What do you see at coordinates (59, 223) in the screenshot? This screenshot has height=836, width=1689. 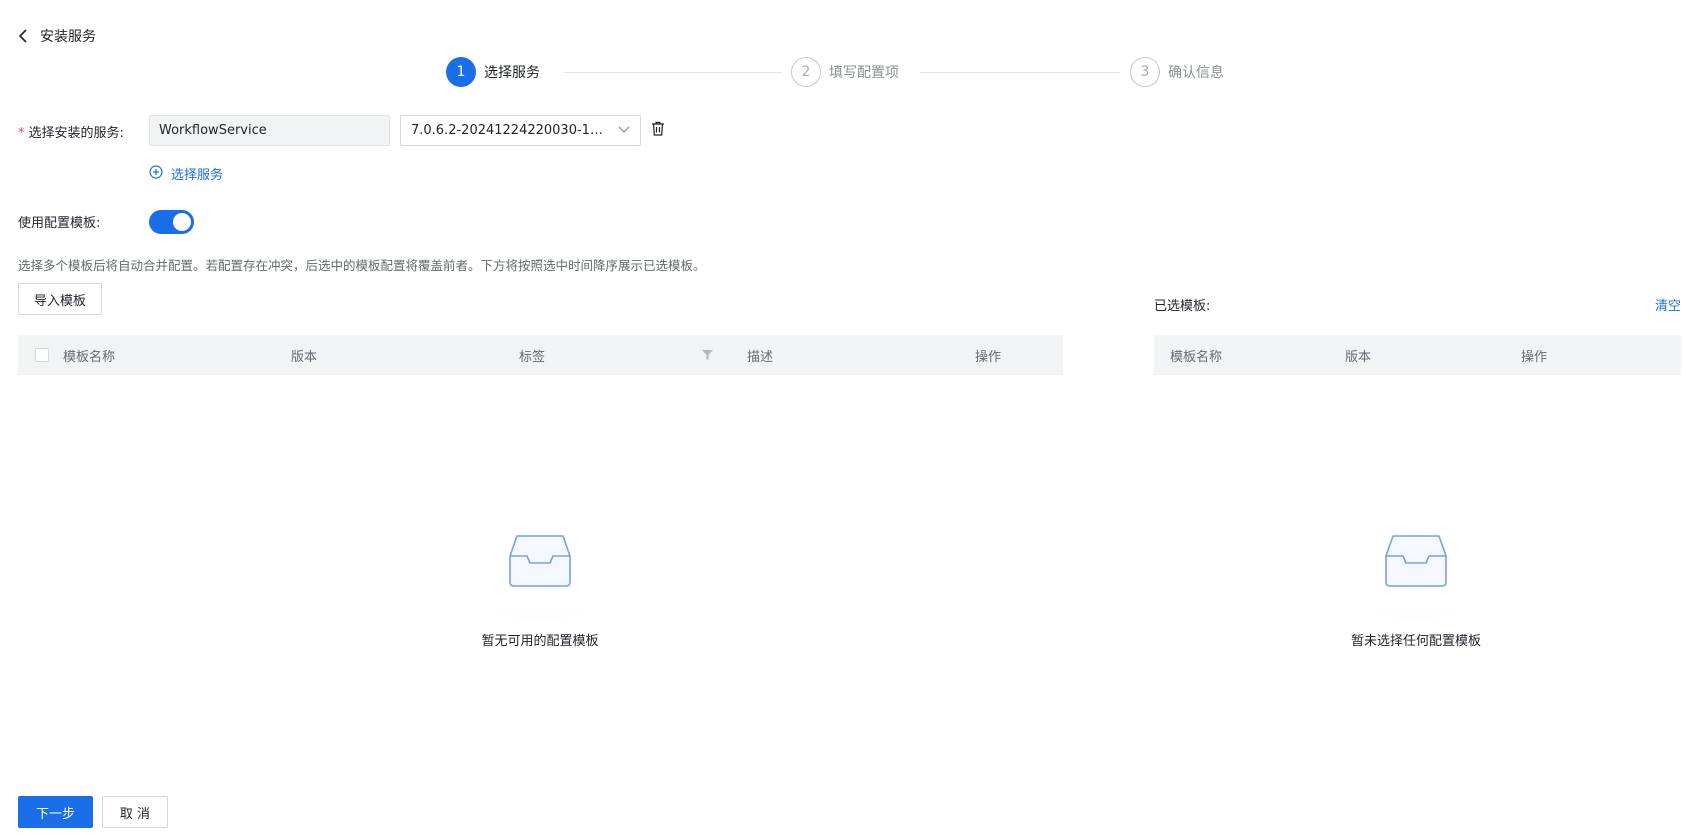 I see `template-toggle-label: 使用配置模板:` at bounding box center [59, 223].